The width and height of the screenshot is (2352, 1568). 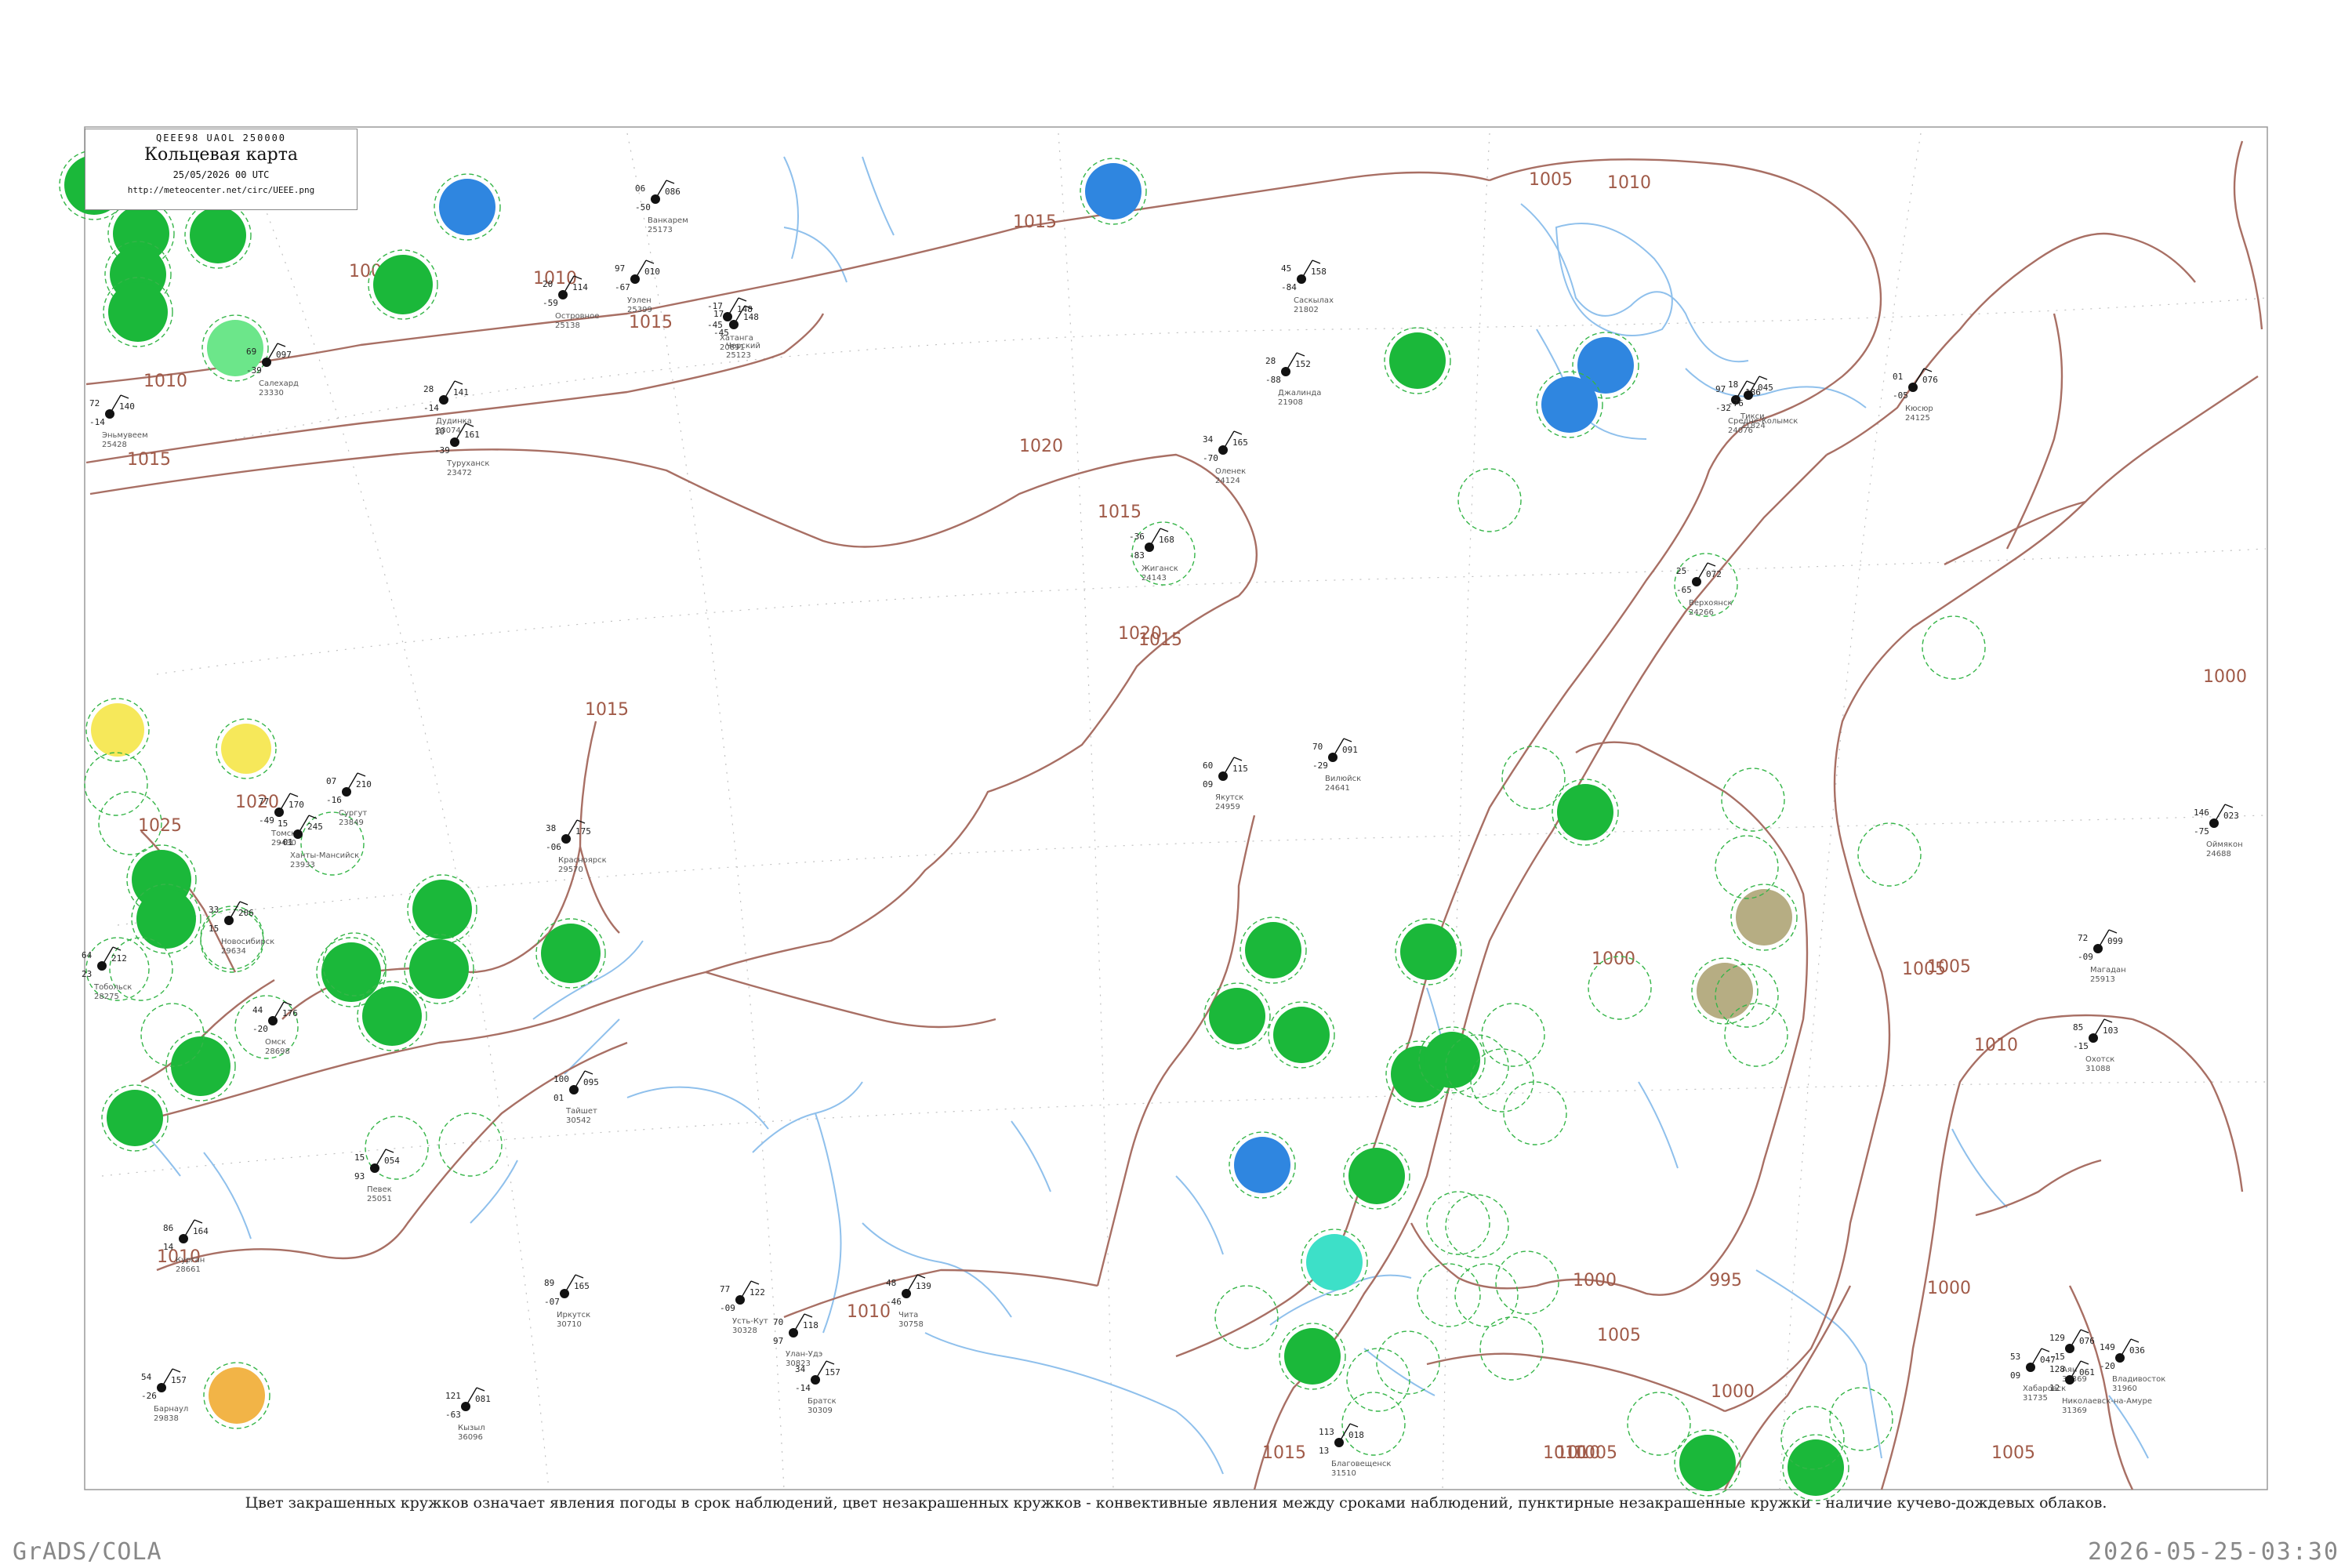 What do you see at coordinates (820, 1410) in the screenshot?
I see `station-id: 30309` at bounding box center [820, 1410].